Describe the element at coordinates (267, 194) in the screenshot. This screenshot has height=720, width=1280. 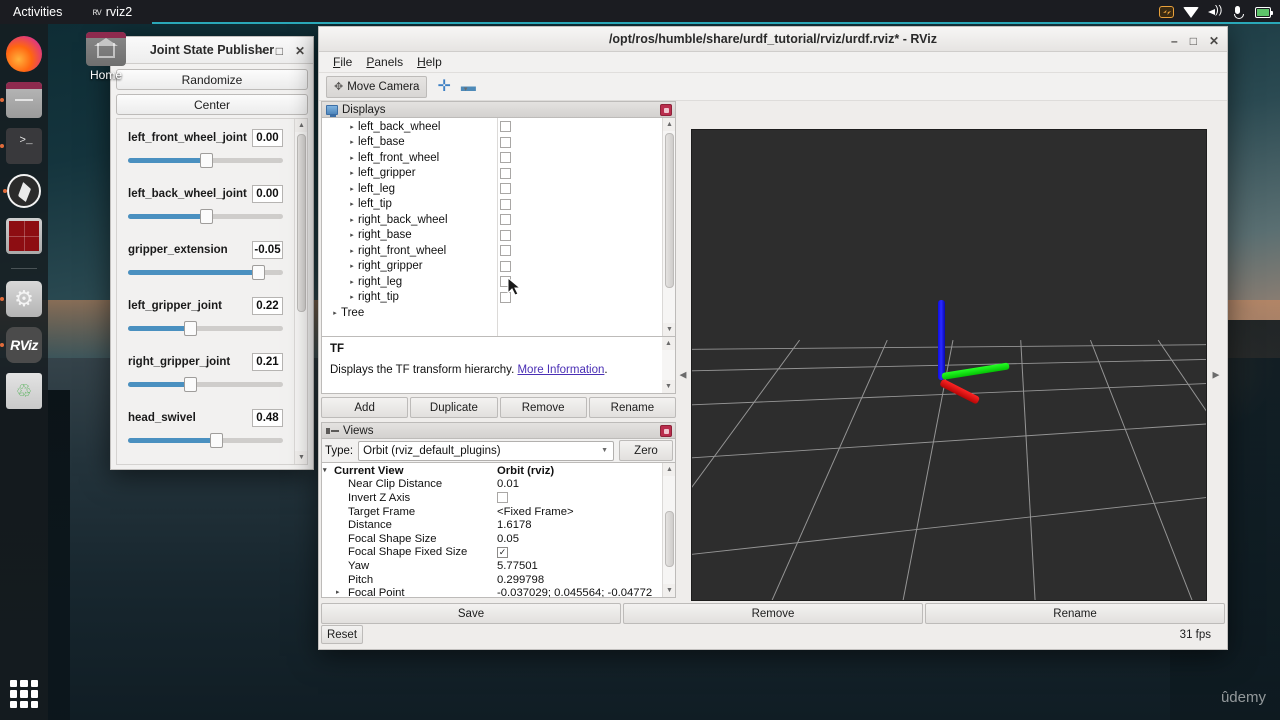
I see `joint-slider-value: 0.00` at that location.